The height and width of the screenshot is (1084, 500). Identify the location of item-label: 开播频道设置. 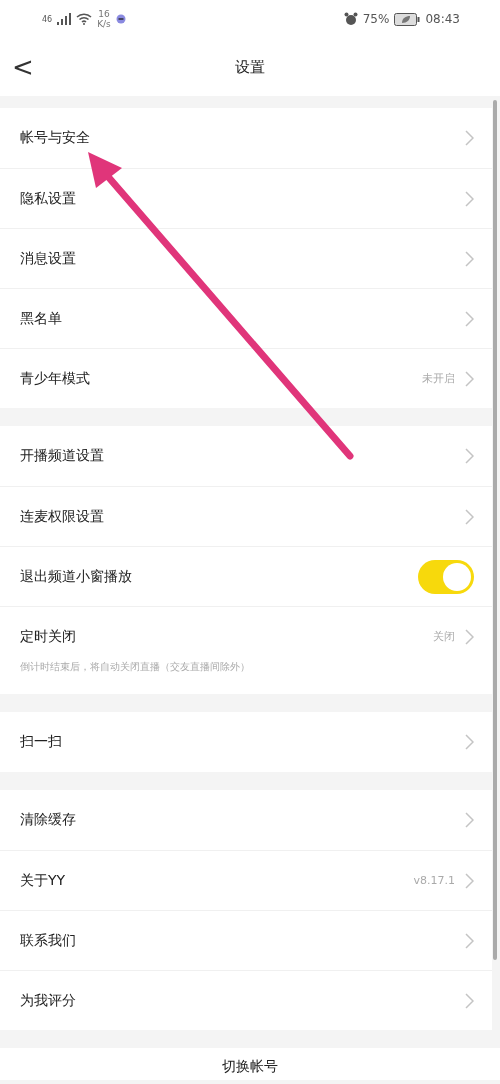
(62, 456).